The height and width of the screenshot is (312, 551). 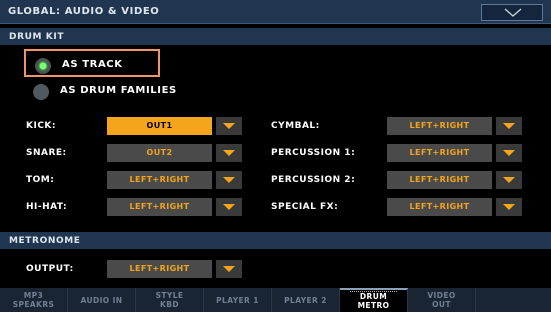 What do you see at coordinates (50, 269) in the screenshot?
I see `metronome-output-label: OUTPUT:` at bounding box center [50, 269].